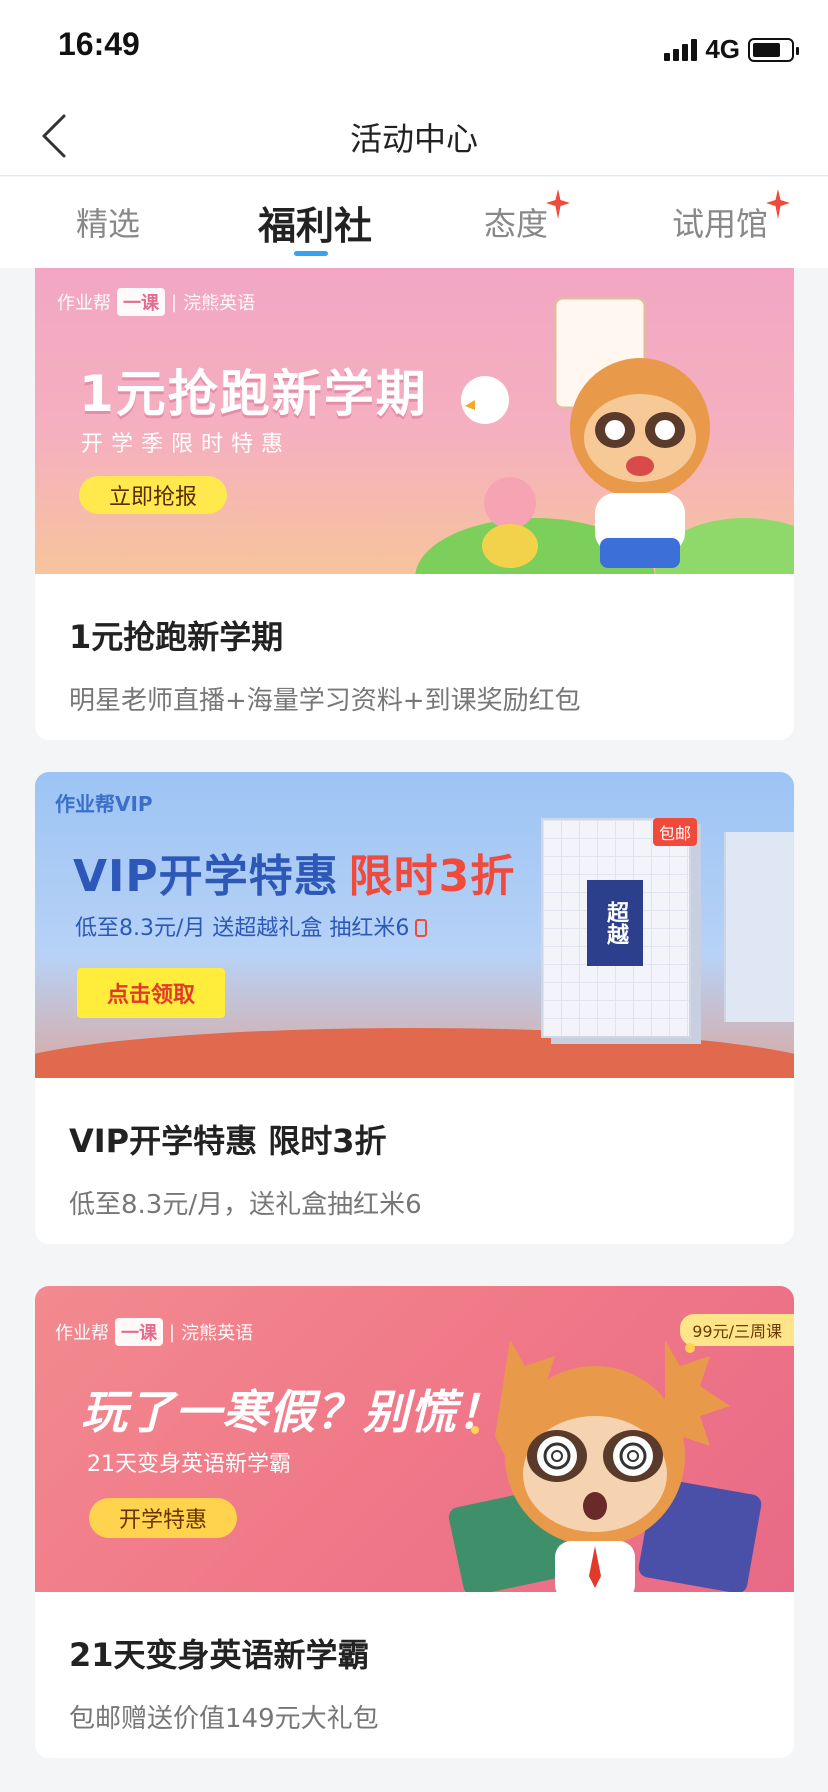 This screenshot has width=828, height=1792. I want to click on signal-icon, so click(681, 49).